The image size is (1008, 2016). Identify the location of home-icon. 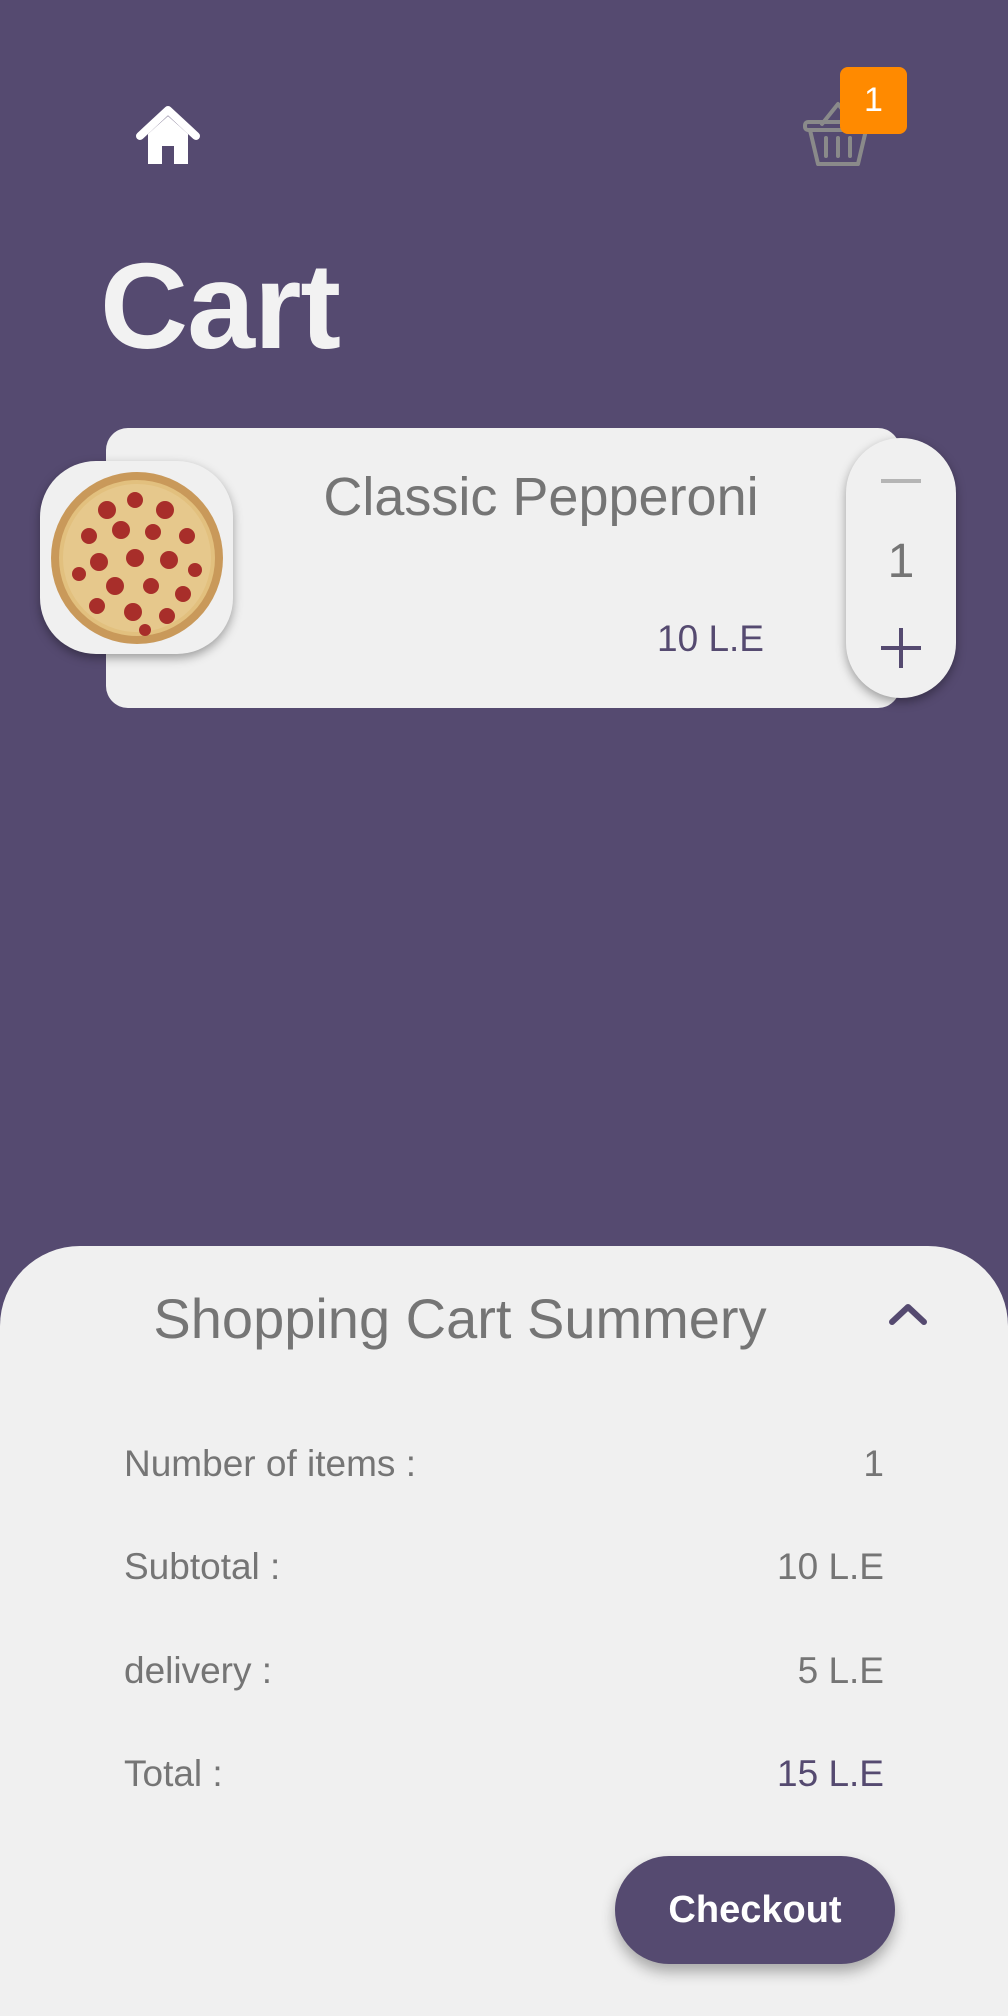
(168, 136).